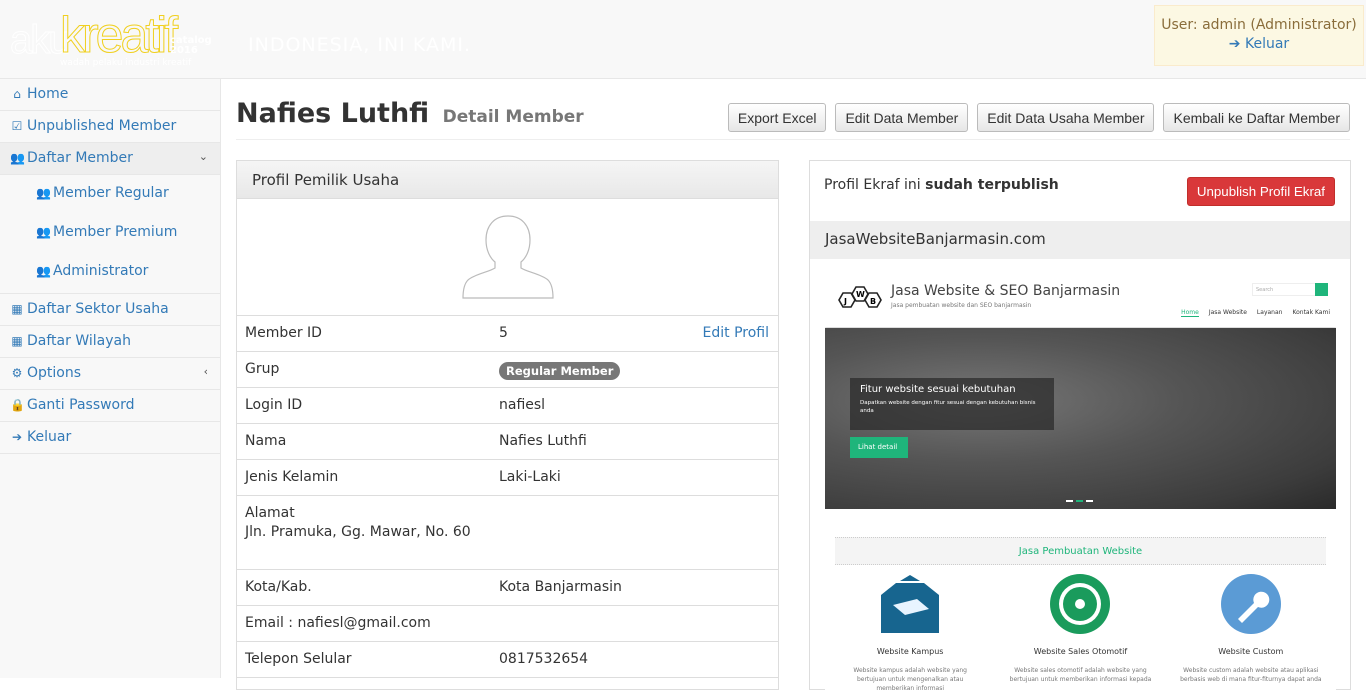  What do you see at coordinates (873, 301) in the screenshot?
I see `svg-text: B` at bounding box center [873, 301].